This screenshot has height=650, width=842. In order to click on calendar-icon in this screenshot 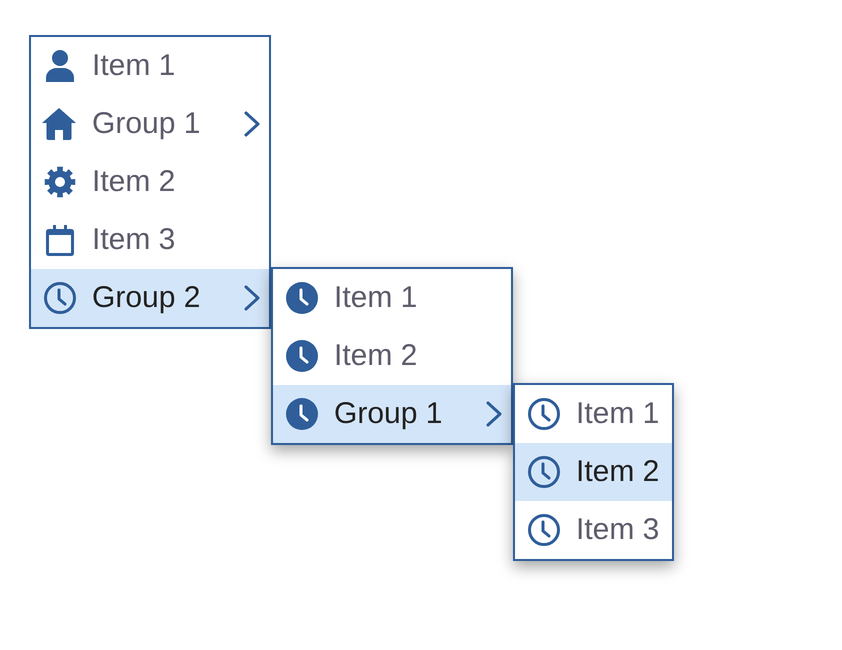, I will do `click(60, 240)`.